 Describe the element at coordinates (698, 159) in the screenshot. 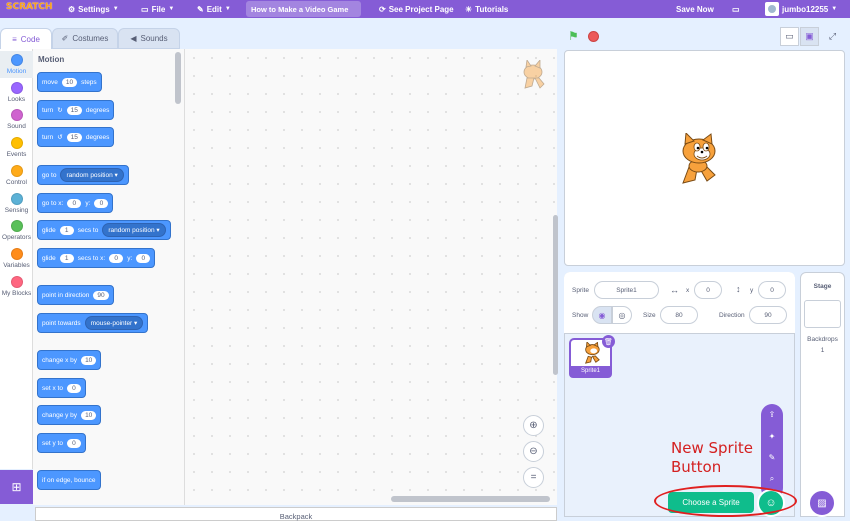

I see `cat-sprite` at that location.